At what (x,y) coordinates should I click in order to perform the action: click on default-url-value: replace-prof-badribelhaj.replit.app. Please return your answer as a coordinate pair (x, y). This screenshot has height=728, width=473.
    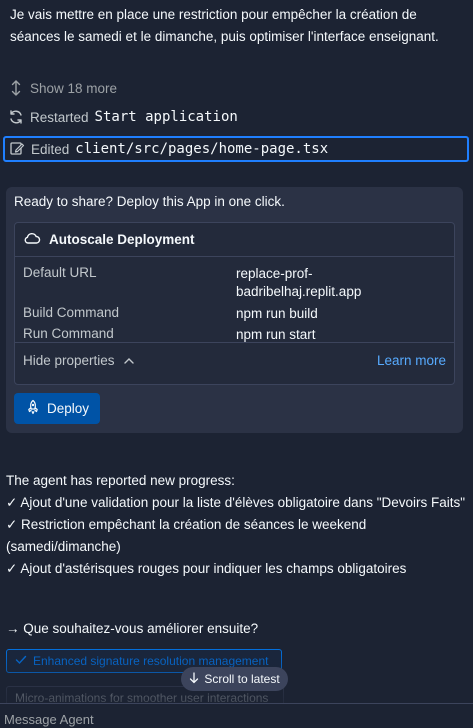
    Looking at the image, I should click on (336, 283).